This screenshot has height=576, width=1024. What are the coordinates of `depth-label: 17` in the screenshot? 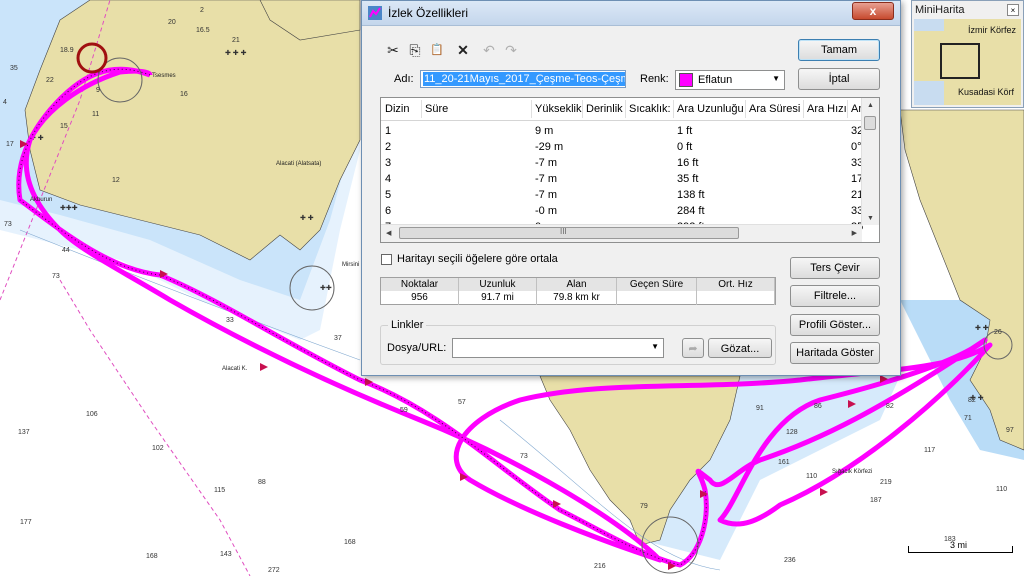 It's located at (10, 144).